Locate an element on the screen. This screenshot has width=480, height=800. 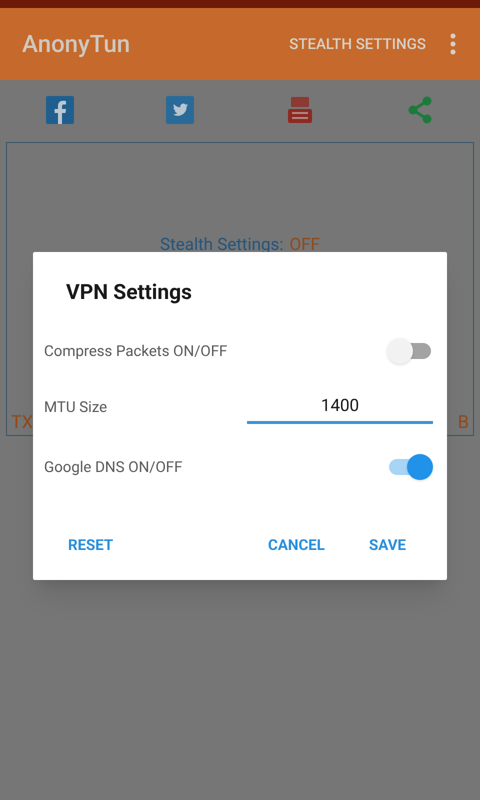
bird-icon is located at coordinates (180, 110).